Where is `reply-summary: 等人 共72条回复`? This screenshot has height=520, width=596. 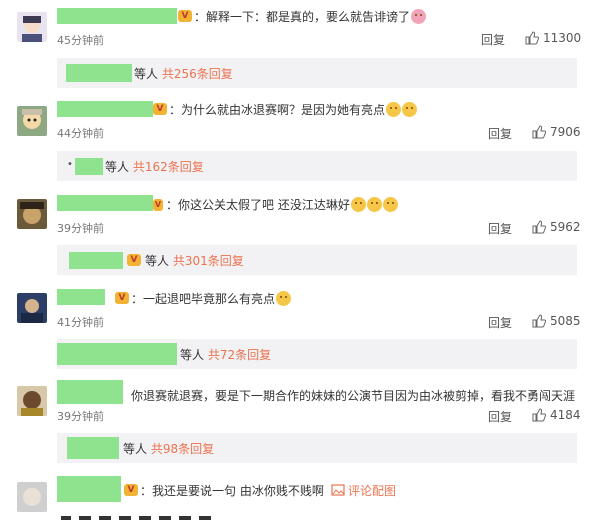 reply-summary: 等人 共72条回复 is located at coordinates (226, 355).